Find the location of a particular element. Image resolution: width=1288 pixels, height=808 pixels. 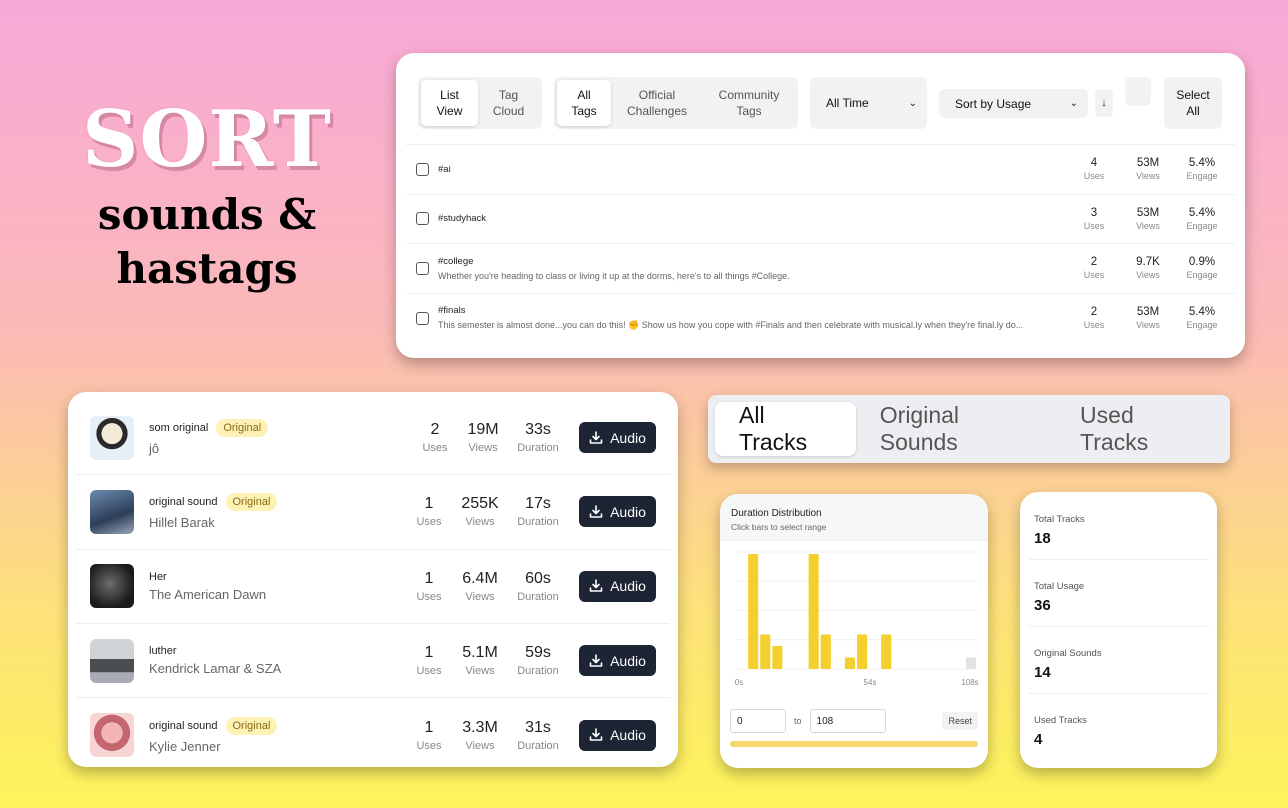

original-badge: Original is located at coordinates (251, 725).